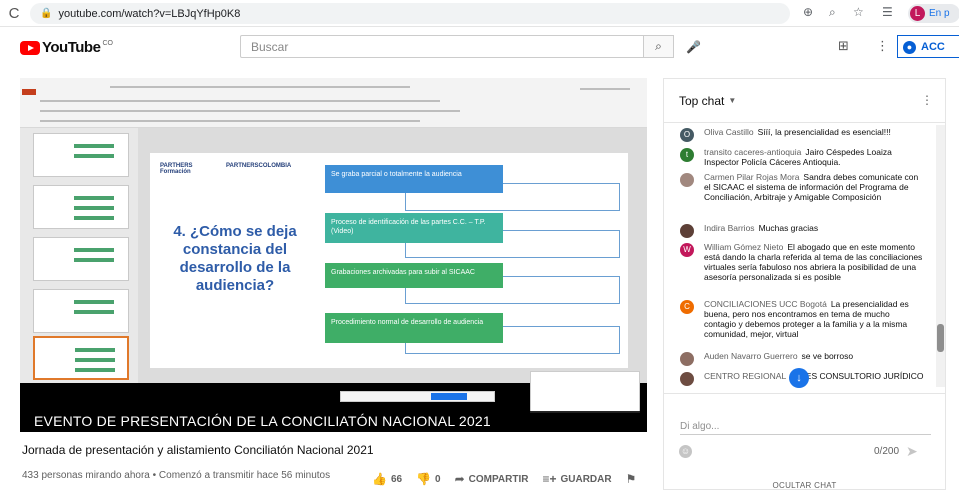 The width and height of the screenshot is (959, 493). Describe the element at coordinates (751, 356) in the screenshot. I see `chat-author: Auden Navarro Guerrero` at that location.